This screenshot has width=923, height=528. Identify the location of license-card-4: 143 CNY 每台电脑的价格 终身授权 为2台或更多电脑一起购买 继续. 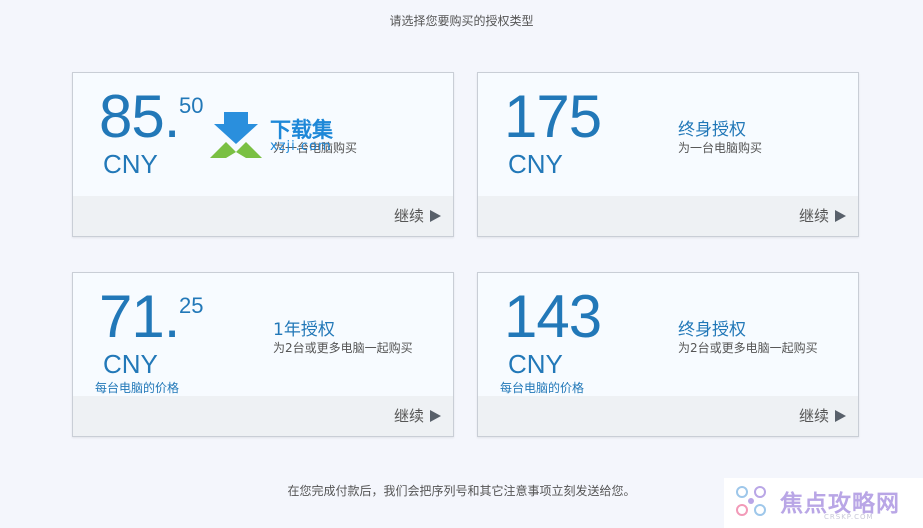
(668, 354).